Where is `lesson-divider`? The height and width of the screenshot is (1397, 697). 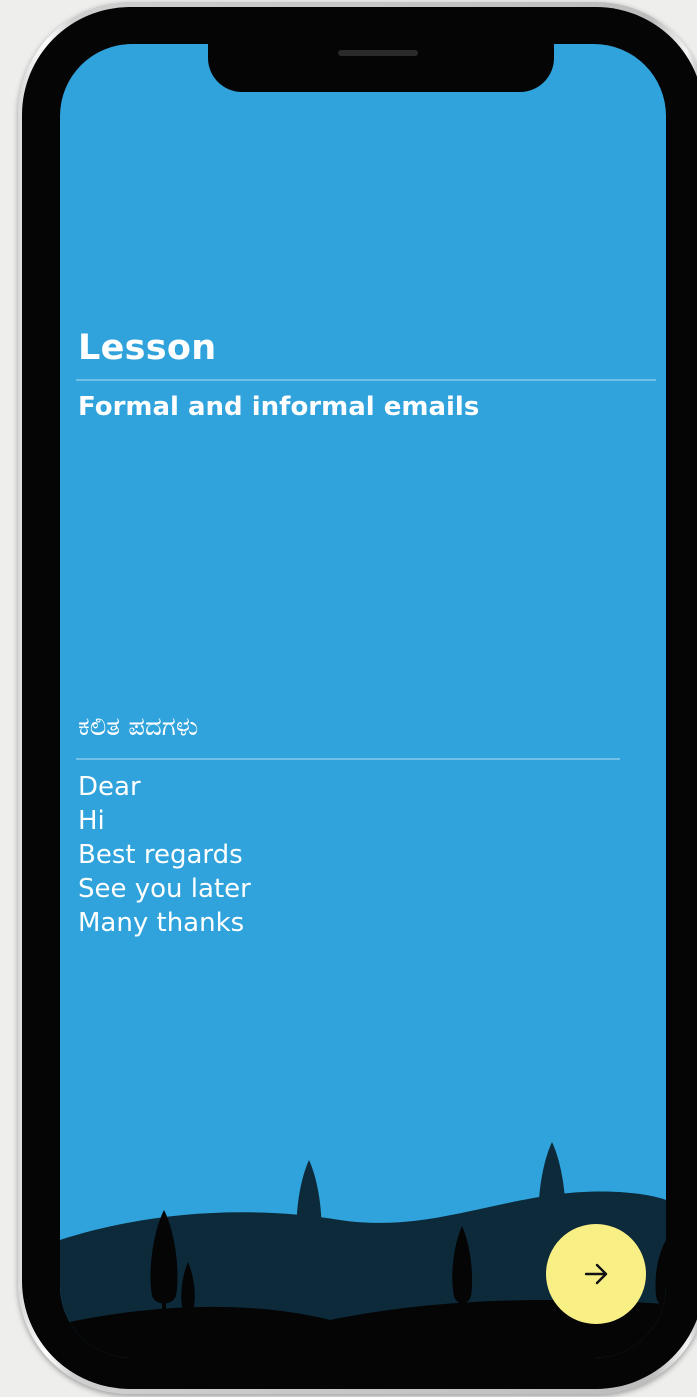 lesson-divider is located at coordinates (366, 380).